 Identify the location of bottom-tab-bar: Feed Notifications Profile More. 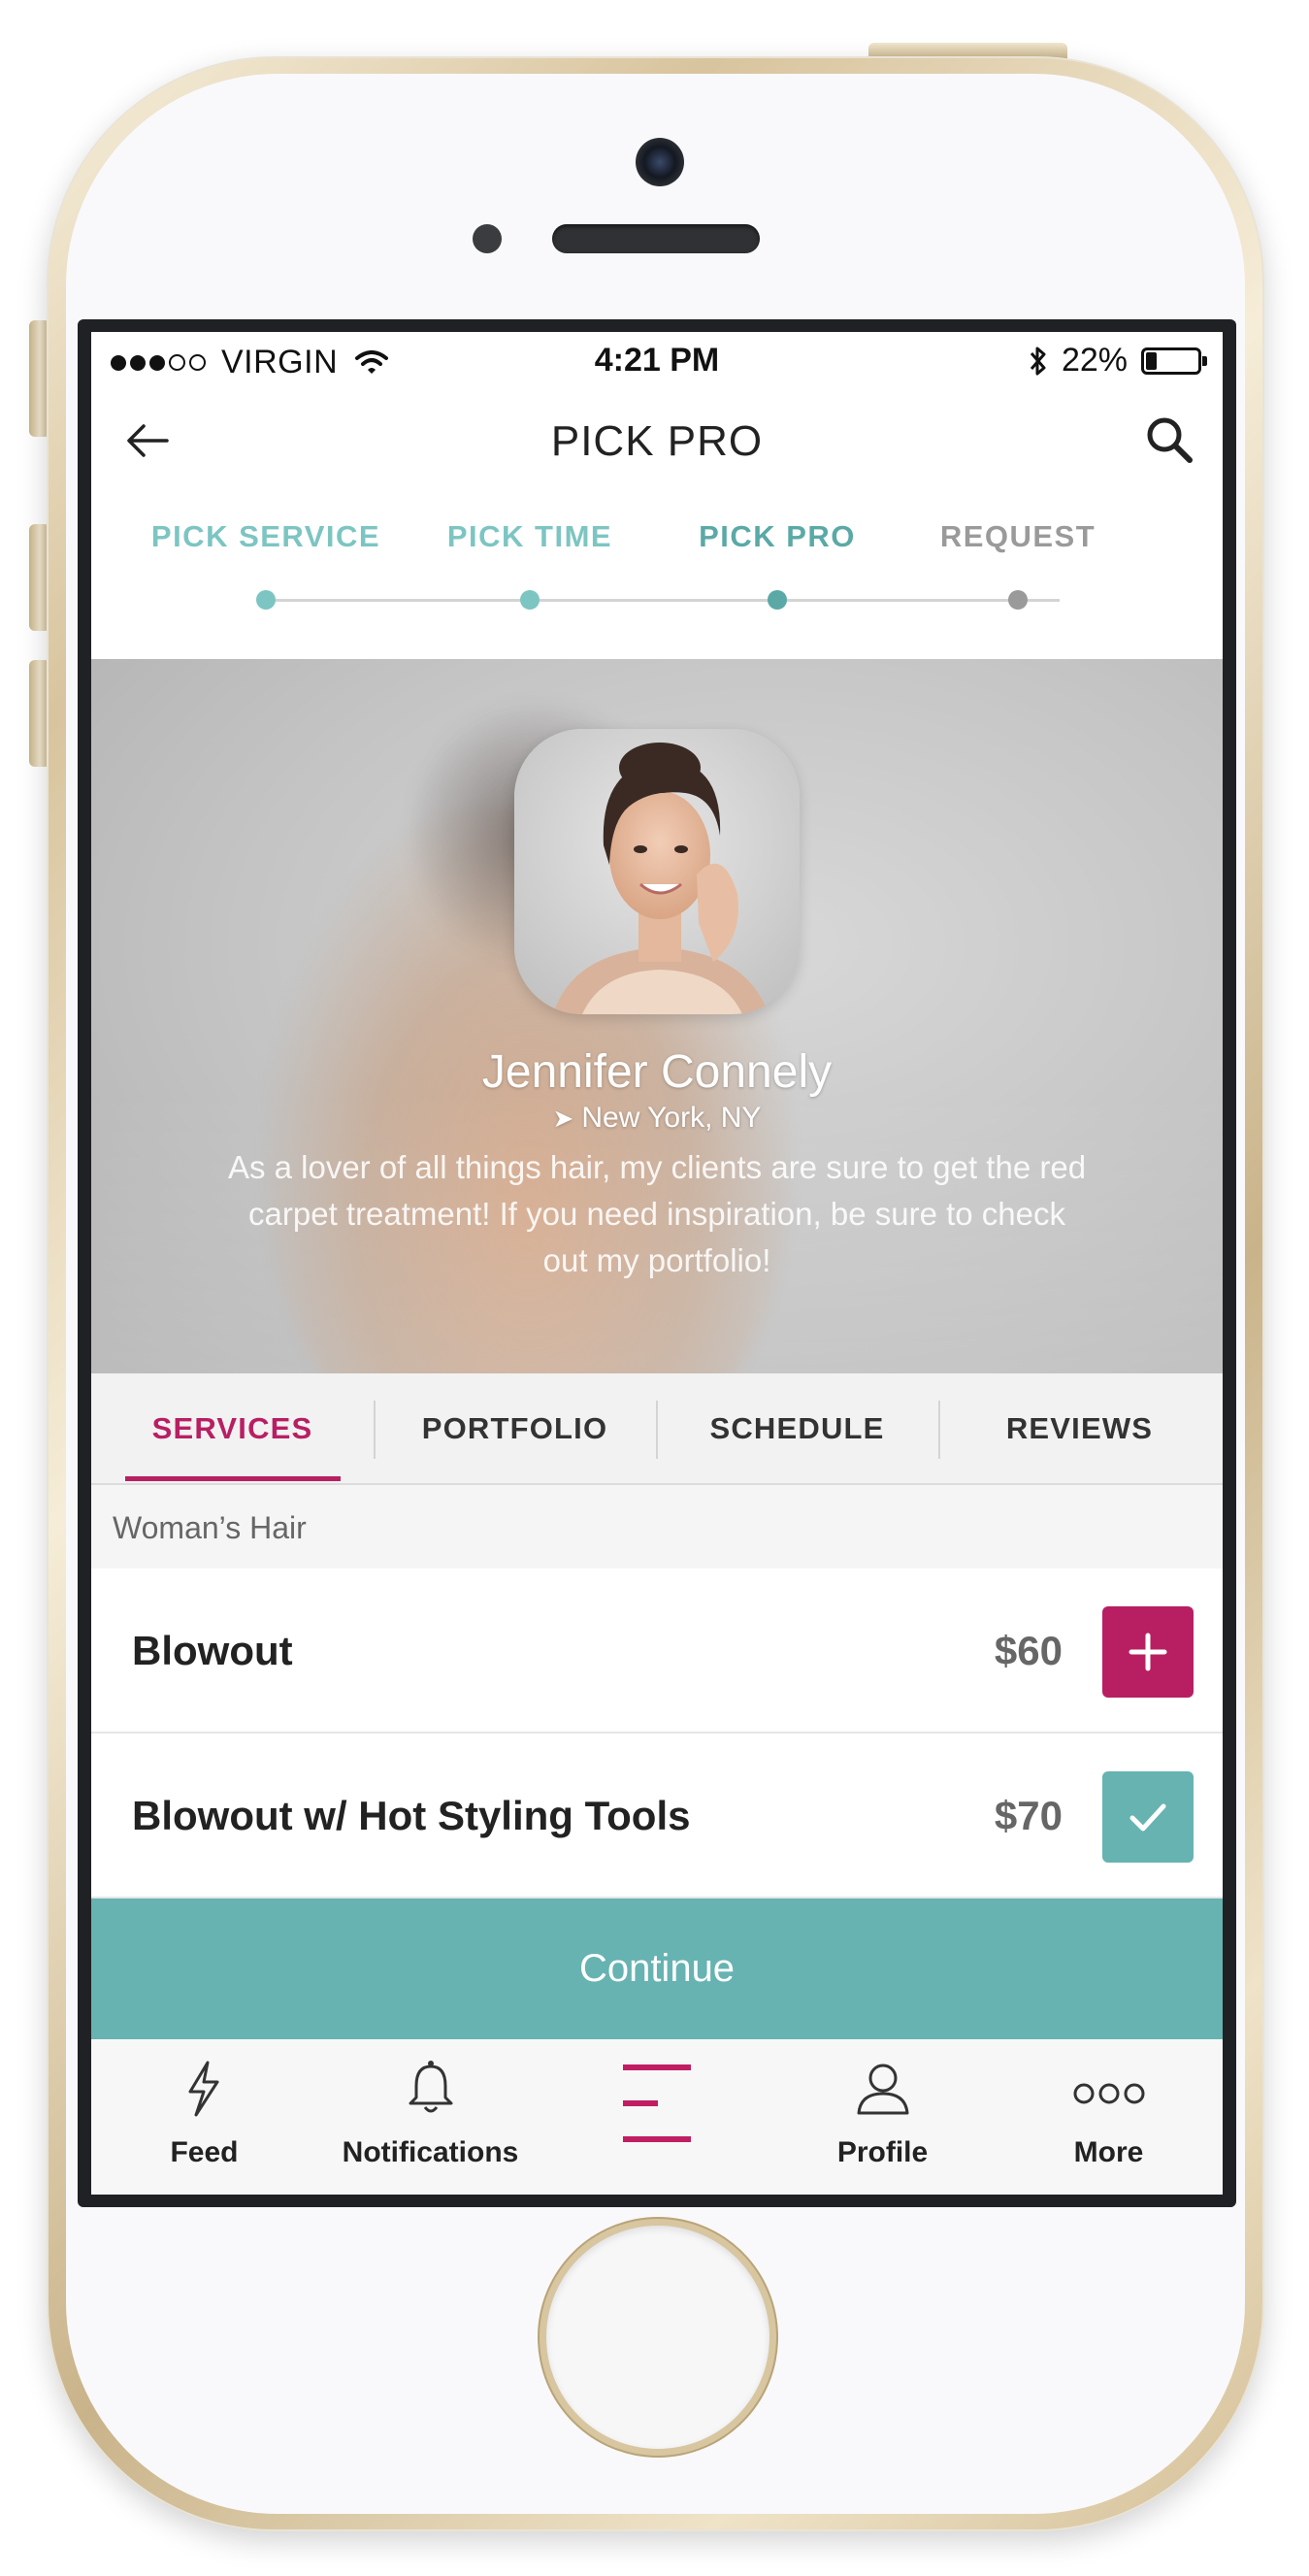
(657, 2117).